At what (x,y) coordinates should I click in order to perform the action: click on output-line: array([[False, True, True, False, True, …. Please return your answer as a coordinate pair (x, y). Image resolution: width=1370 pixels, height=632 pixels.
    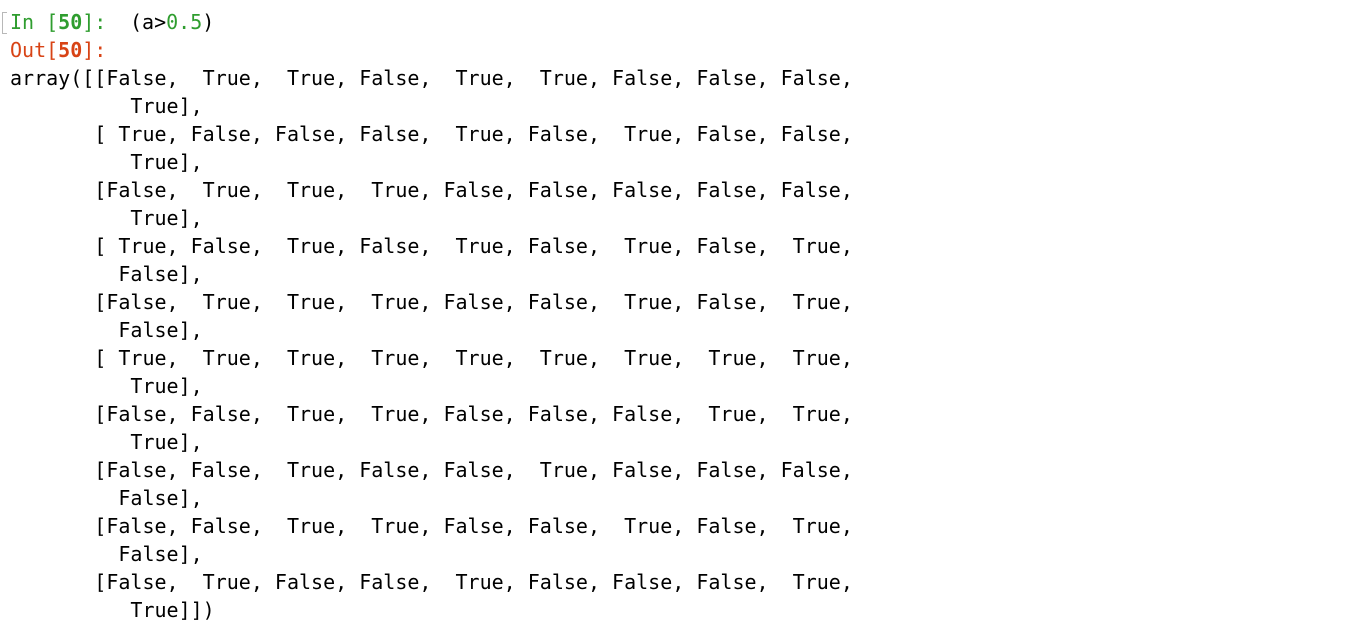
    Looking at the image, I should click on (431, 78).